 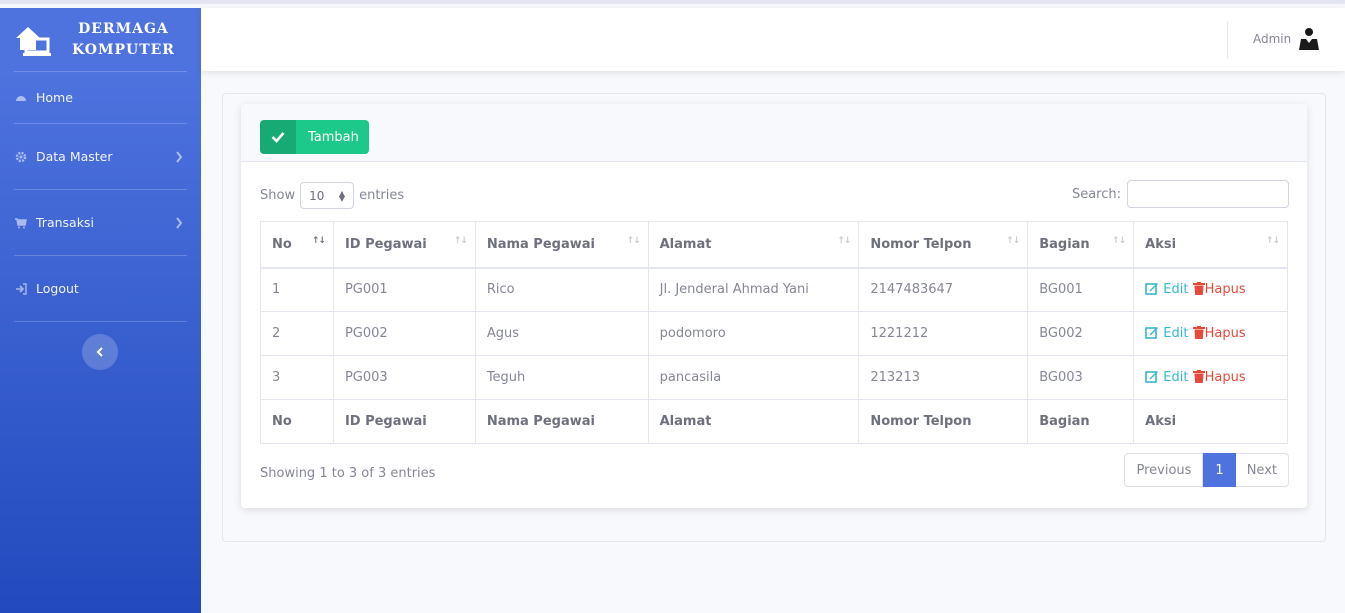 I want to click on cart-icon, so click(x=21, y=222).